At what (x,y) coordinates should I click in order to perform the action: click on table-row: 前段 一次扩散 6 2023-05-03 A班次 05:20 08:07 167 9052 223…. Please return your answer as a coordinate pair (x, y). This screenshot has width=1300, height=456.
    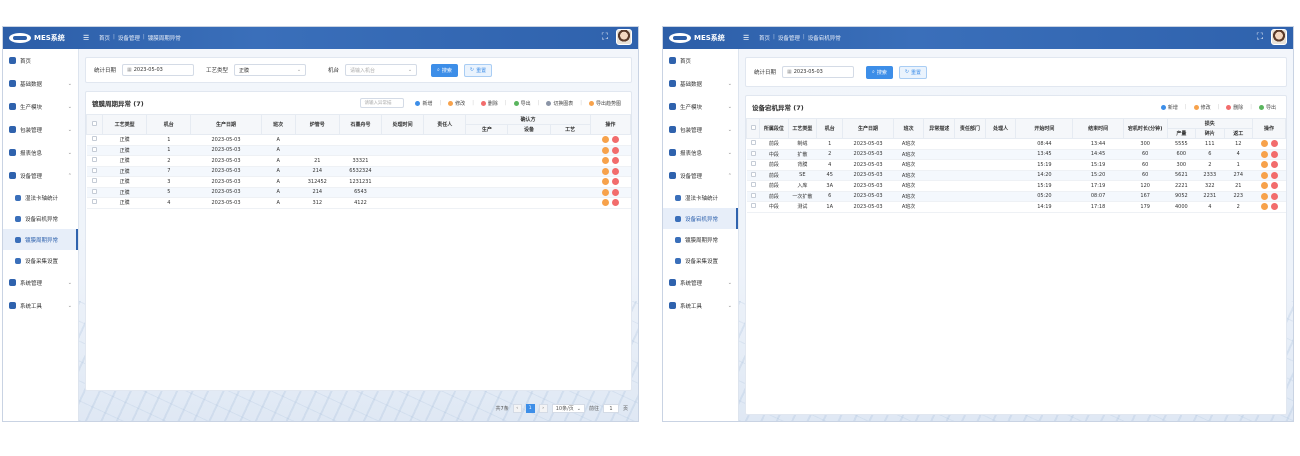
    Looking at the image, I should click on (1016, 196).